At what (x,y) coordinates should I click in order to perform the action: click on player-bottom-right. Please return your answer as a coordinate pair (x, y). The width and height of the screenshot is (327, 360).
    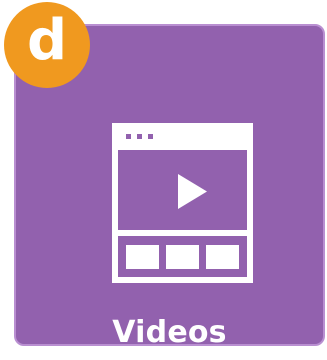
    Looking at the image, I should click on (250, 259).